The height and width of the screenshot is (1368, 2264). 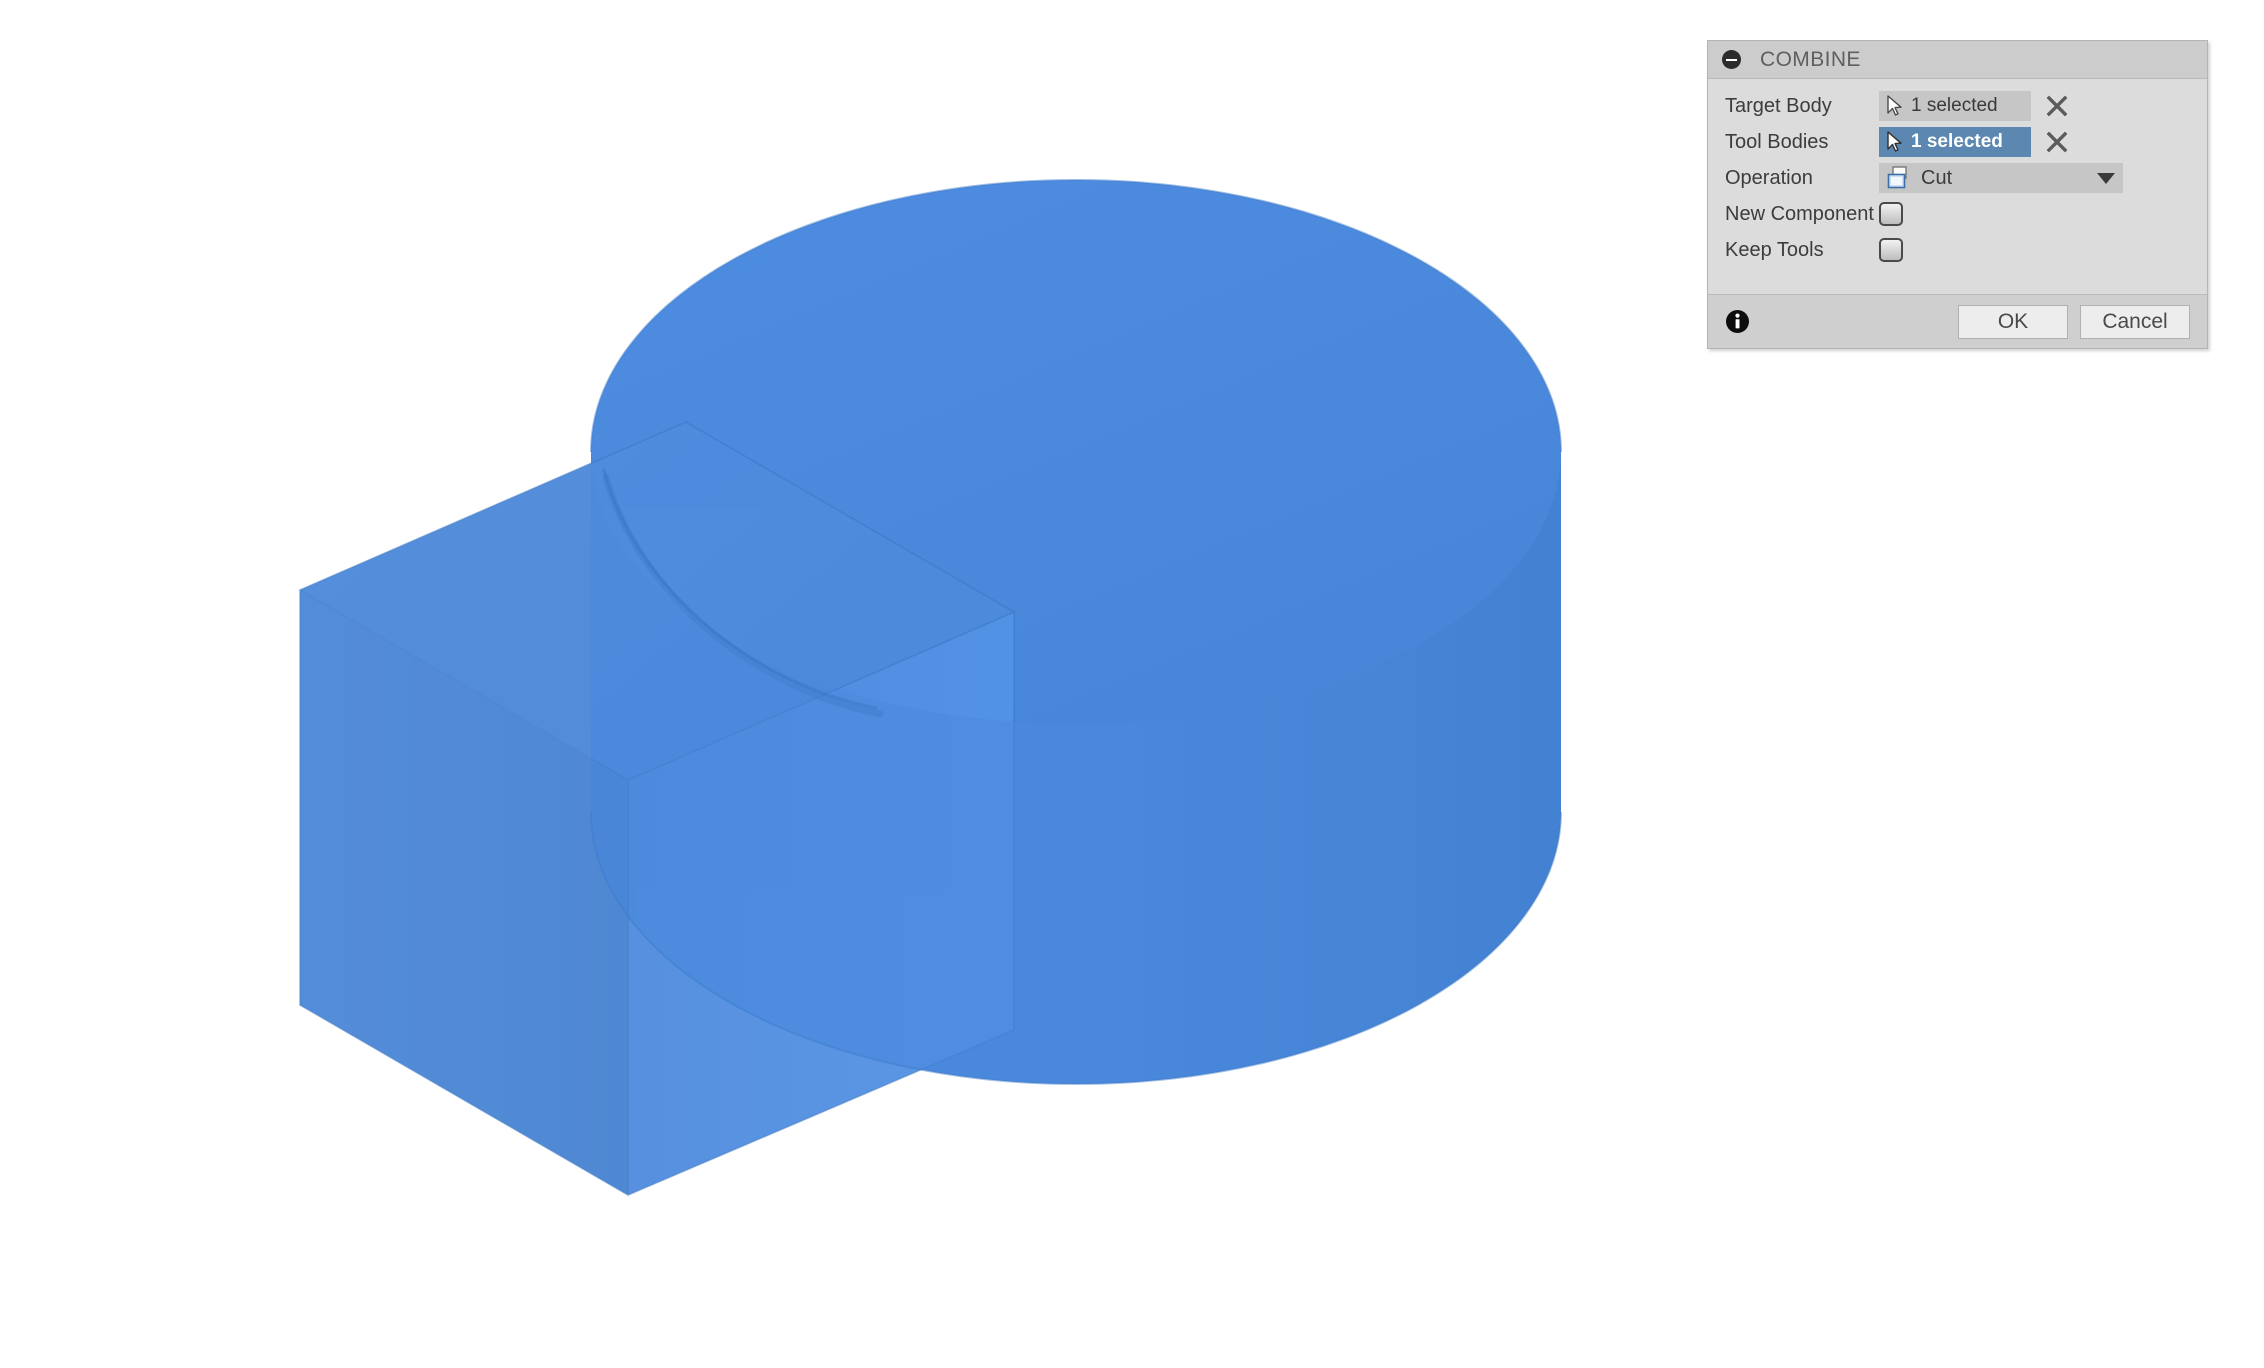 I want to click on keep-tools-checkbox, so click(x=1891, y=250).